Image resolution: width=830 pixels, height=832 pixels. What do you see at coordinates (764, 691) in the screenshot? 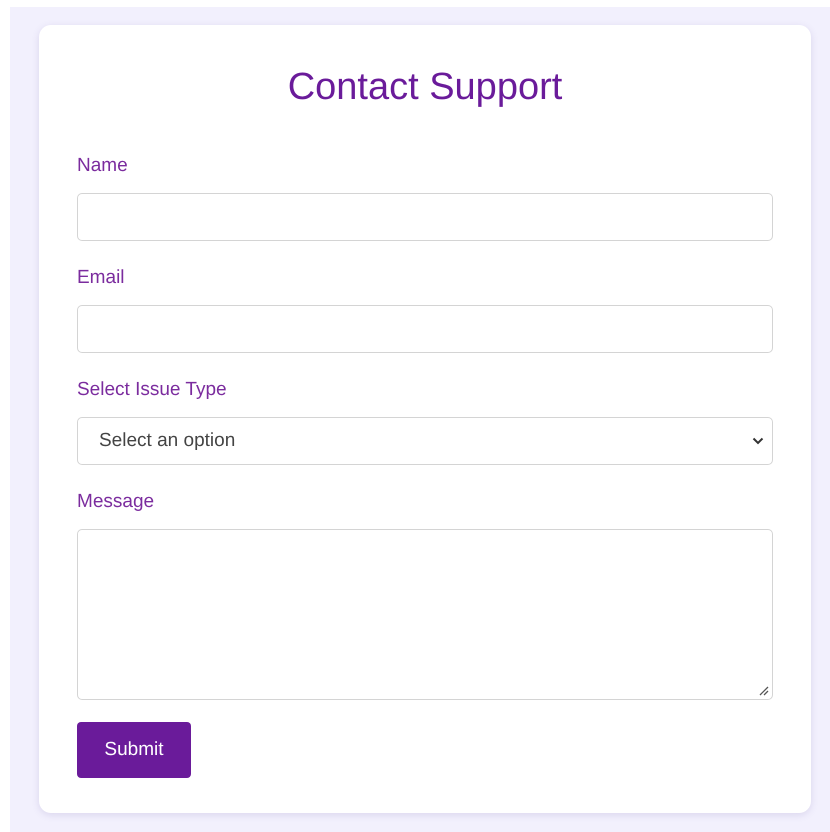
I see `resize-grip-icon` at bounding box center [764, 691].